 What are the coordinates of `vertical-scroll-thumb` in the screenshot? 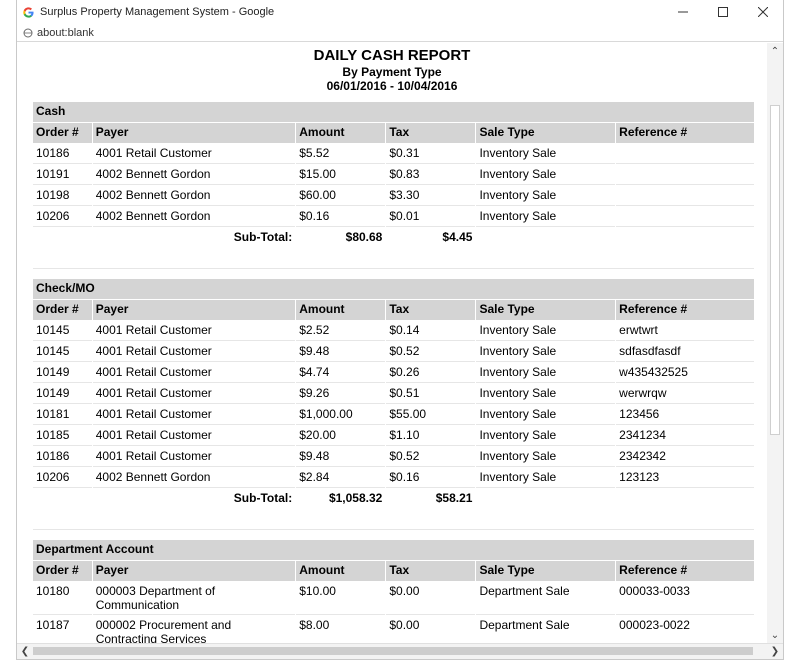 It's located at (775, 270).